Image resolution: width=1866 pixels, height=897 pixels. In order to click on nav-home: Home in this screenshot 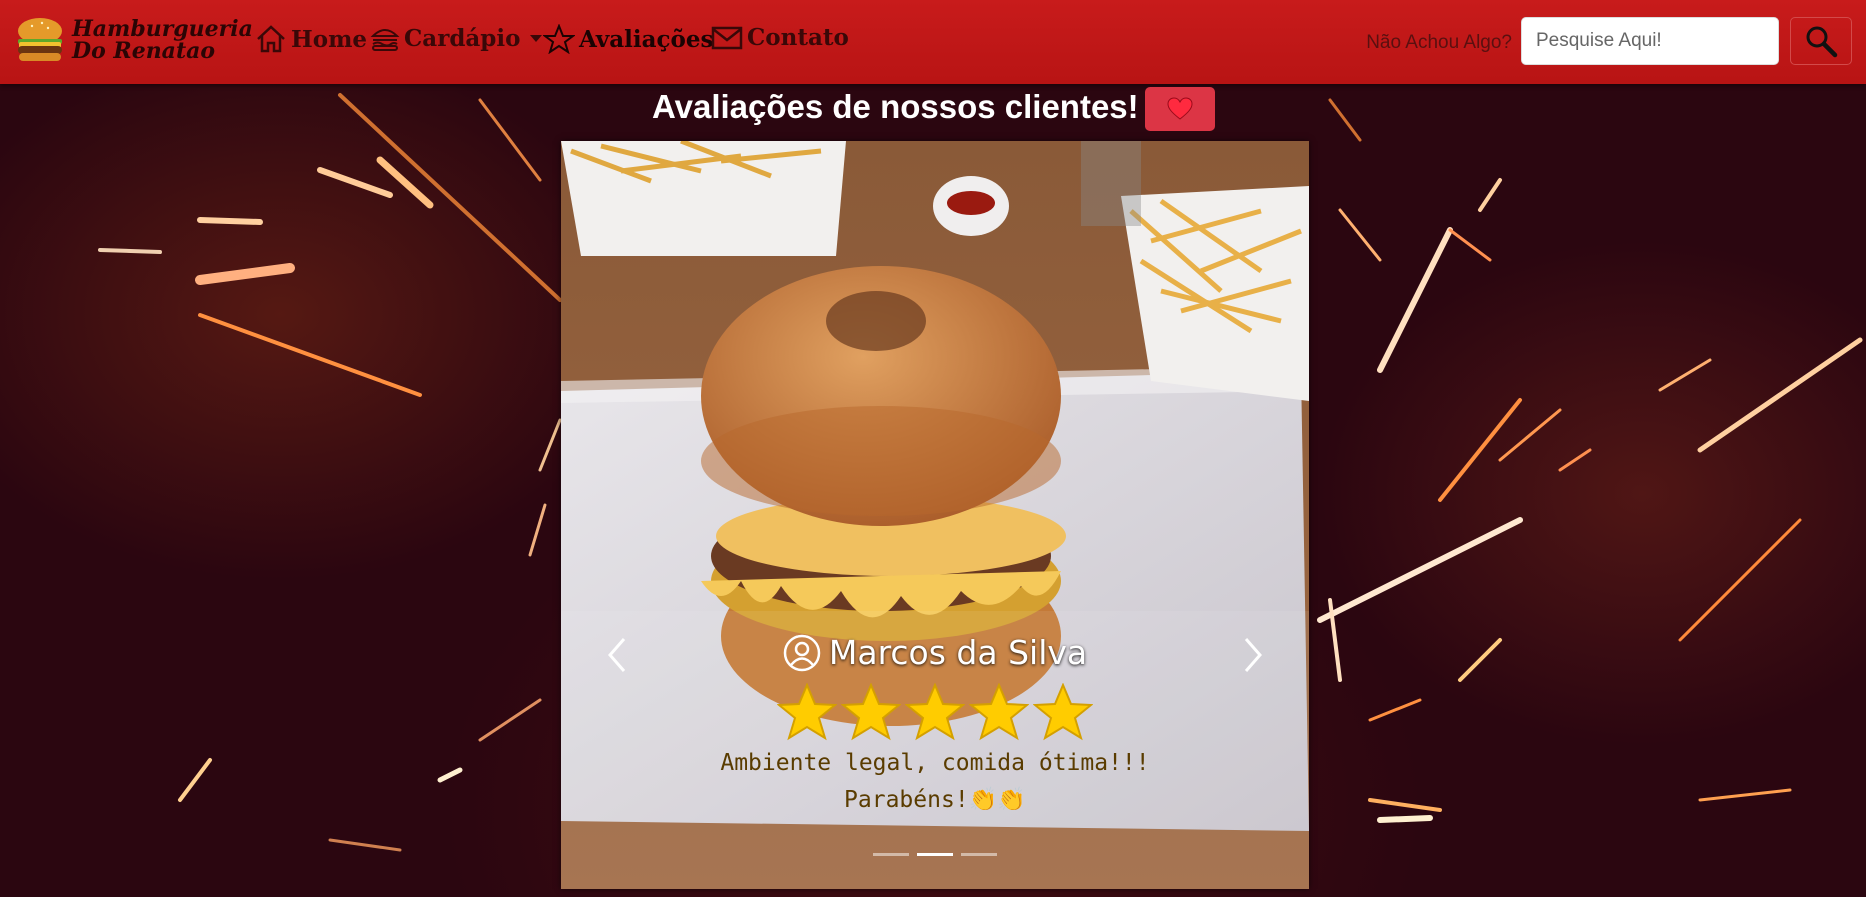, I will do `click(311, 39)`.